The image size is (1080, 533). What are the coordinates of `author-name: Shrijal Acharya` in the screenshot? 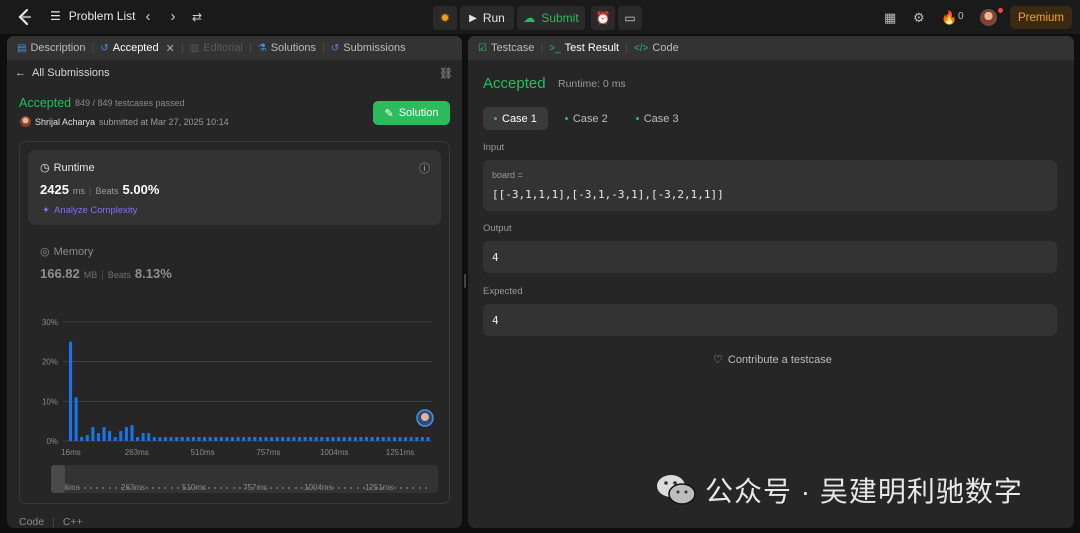 It's located at (65, 122).